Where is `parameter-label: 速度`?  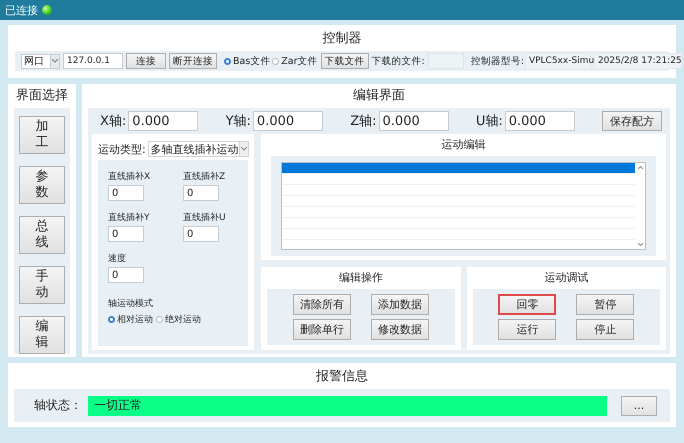 parameter-label: 速度 is located at coordinates (117, 258).